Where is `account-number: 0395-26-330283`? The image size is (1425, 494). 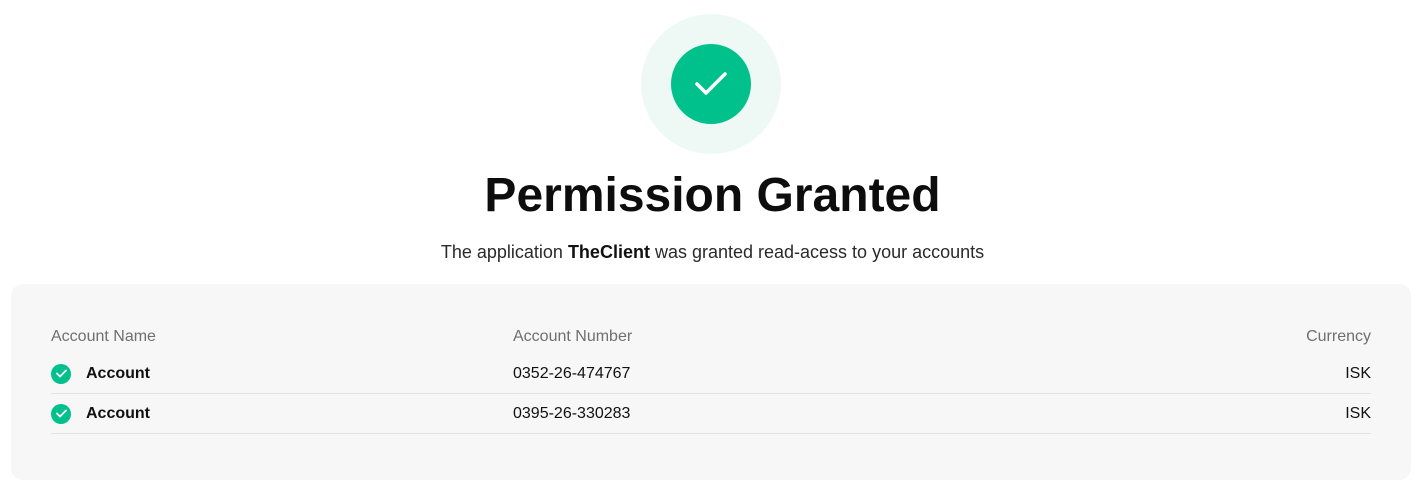
account-number: 0395-26-330283 is located at coordinates (572, 413).